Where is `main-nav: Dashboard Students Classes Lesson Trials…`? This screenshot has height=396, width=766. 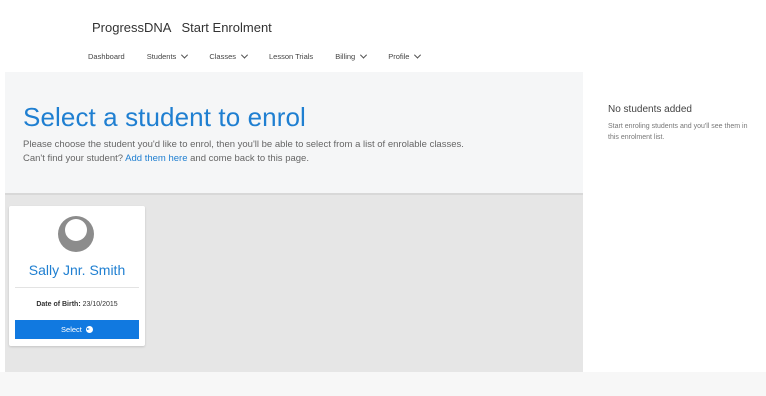 main-nav: Dashboard Students Classes Lesson Trials… is located at coordinates (265, 56).